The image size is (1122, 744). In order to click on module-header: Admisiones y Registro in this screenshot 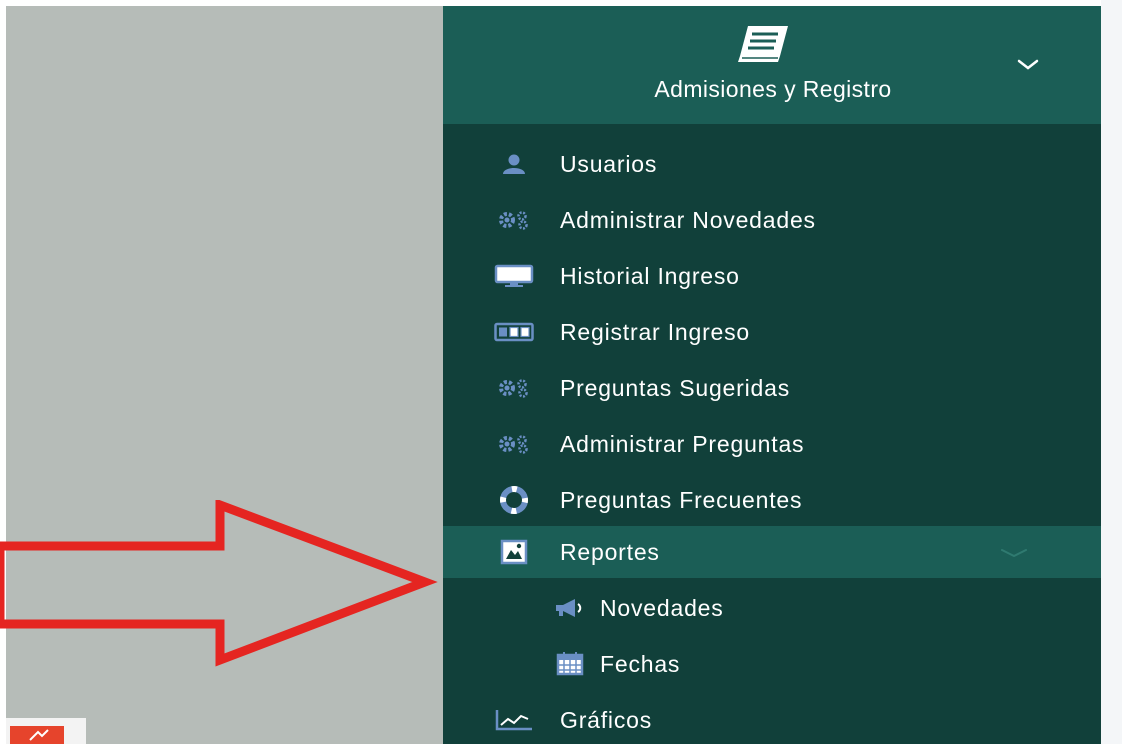, I will do `click(772, 65)`.